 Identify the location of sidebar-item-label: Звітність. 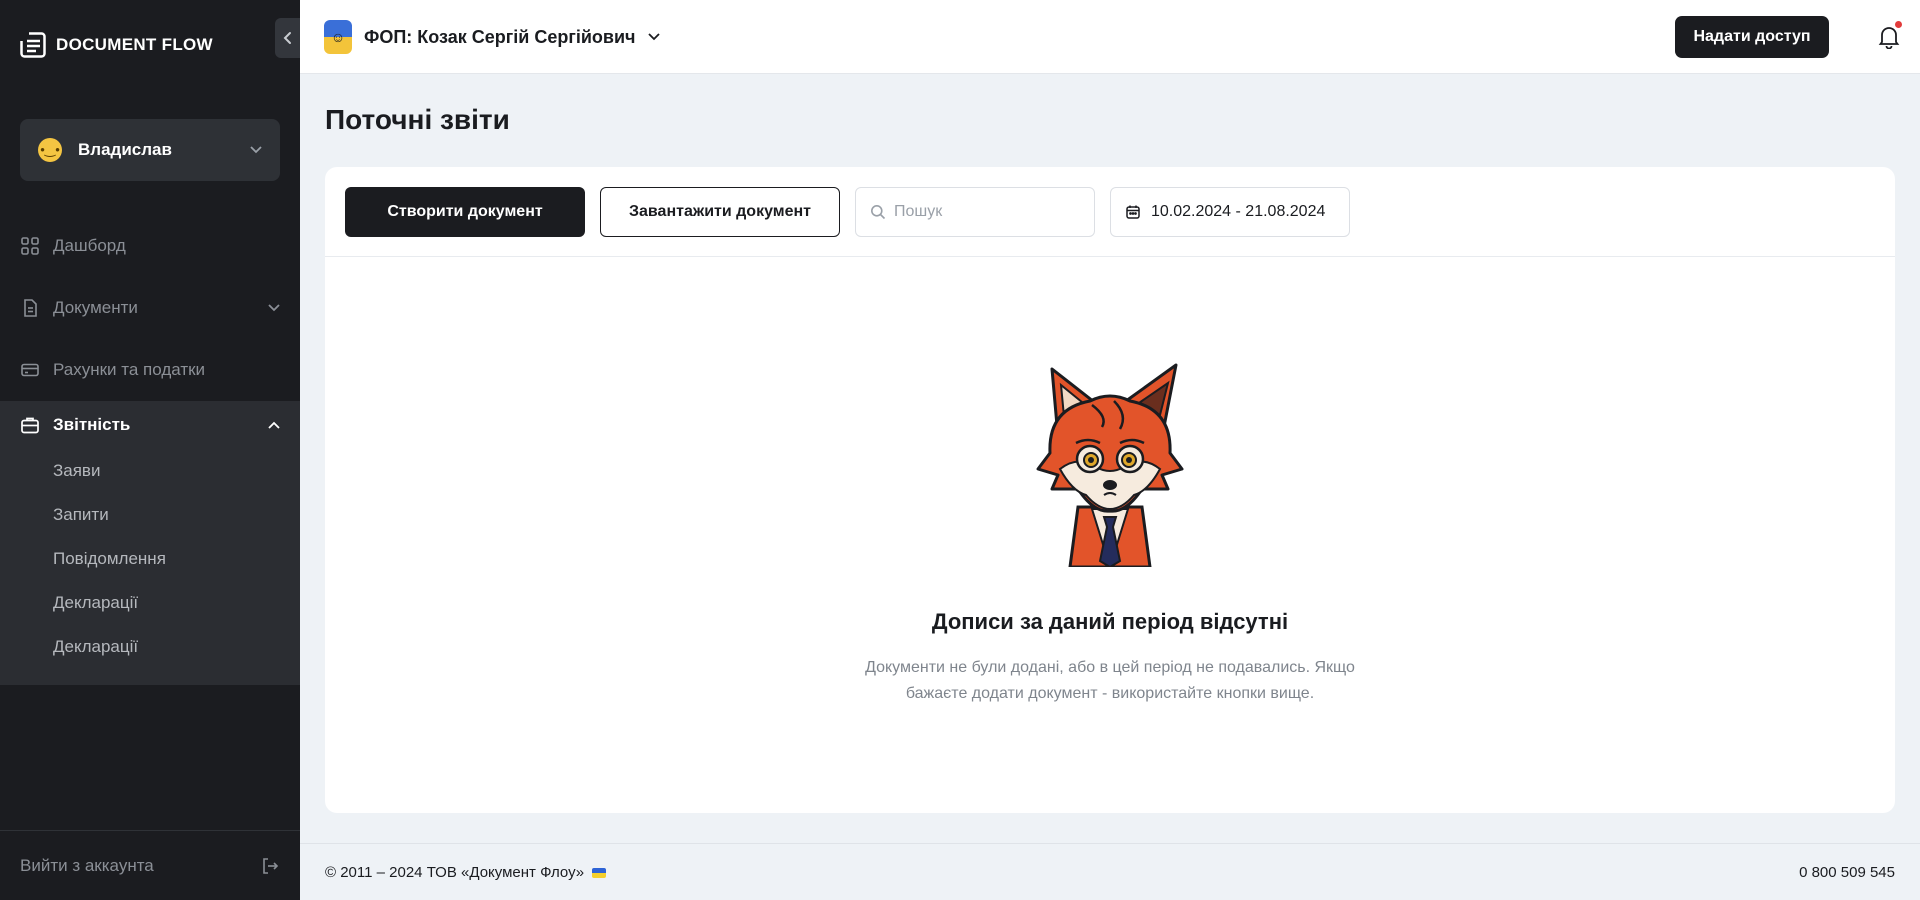
(92, 424).